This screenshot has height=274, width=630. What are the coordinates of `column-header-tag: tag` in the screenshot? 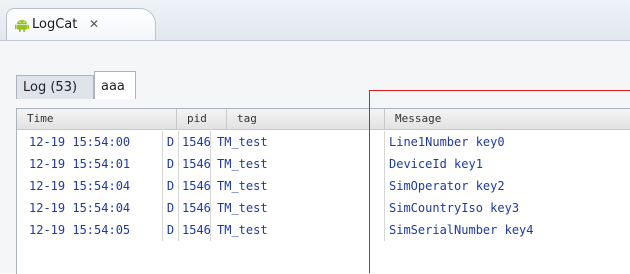 It's located at (306, 119).